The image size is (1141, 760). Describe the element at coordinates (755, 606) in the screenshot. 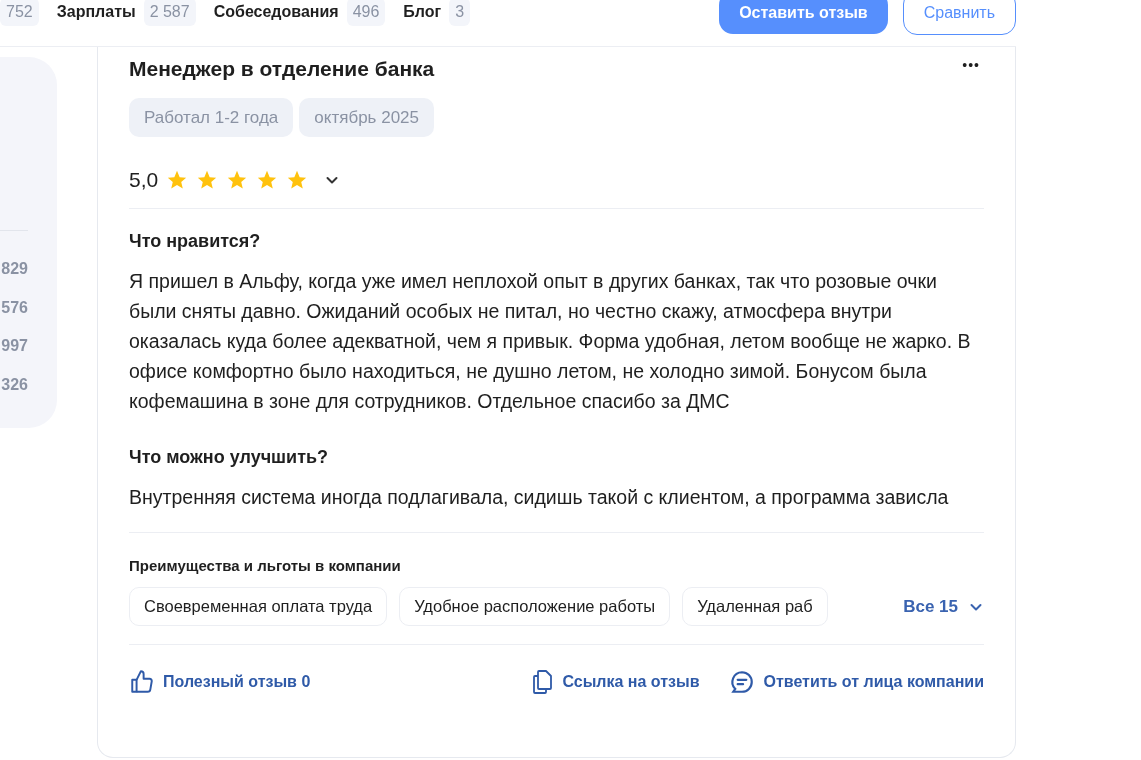

I see `benefit-chip: Удаленная раб` at that location.